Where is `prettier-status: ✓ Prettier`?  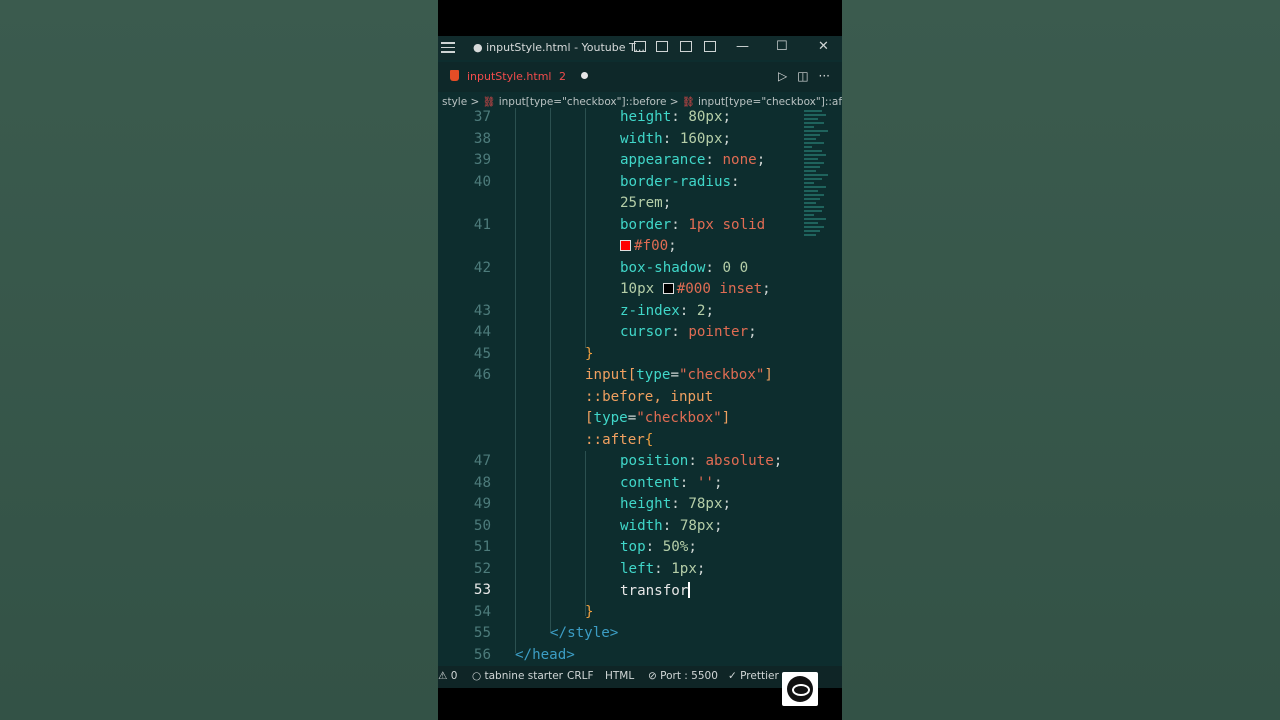 prettier-status: ✓ Prettier is located at coordinates (753, 676).